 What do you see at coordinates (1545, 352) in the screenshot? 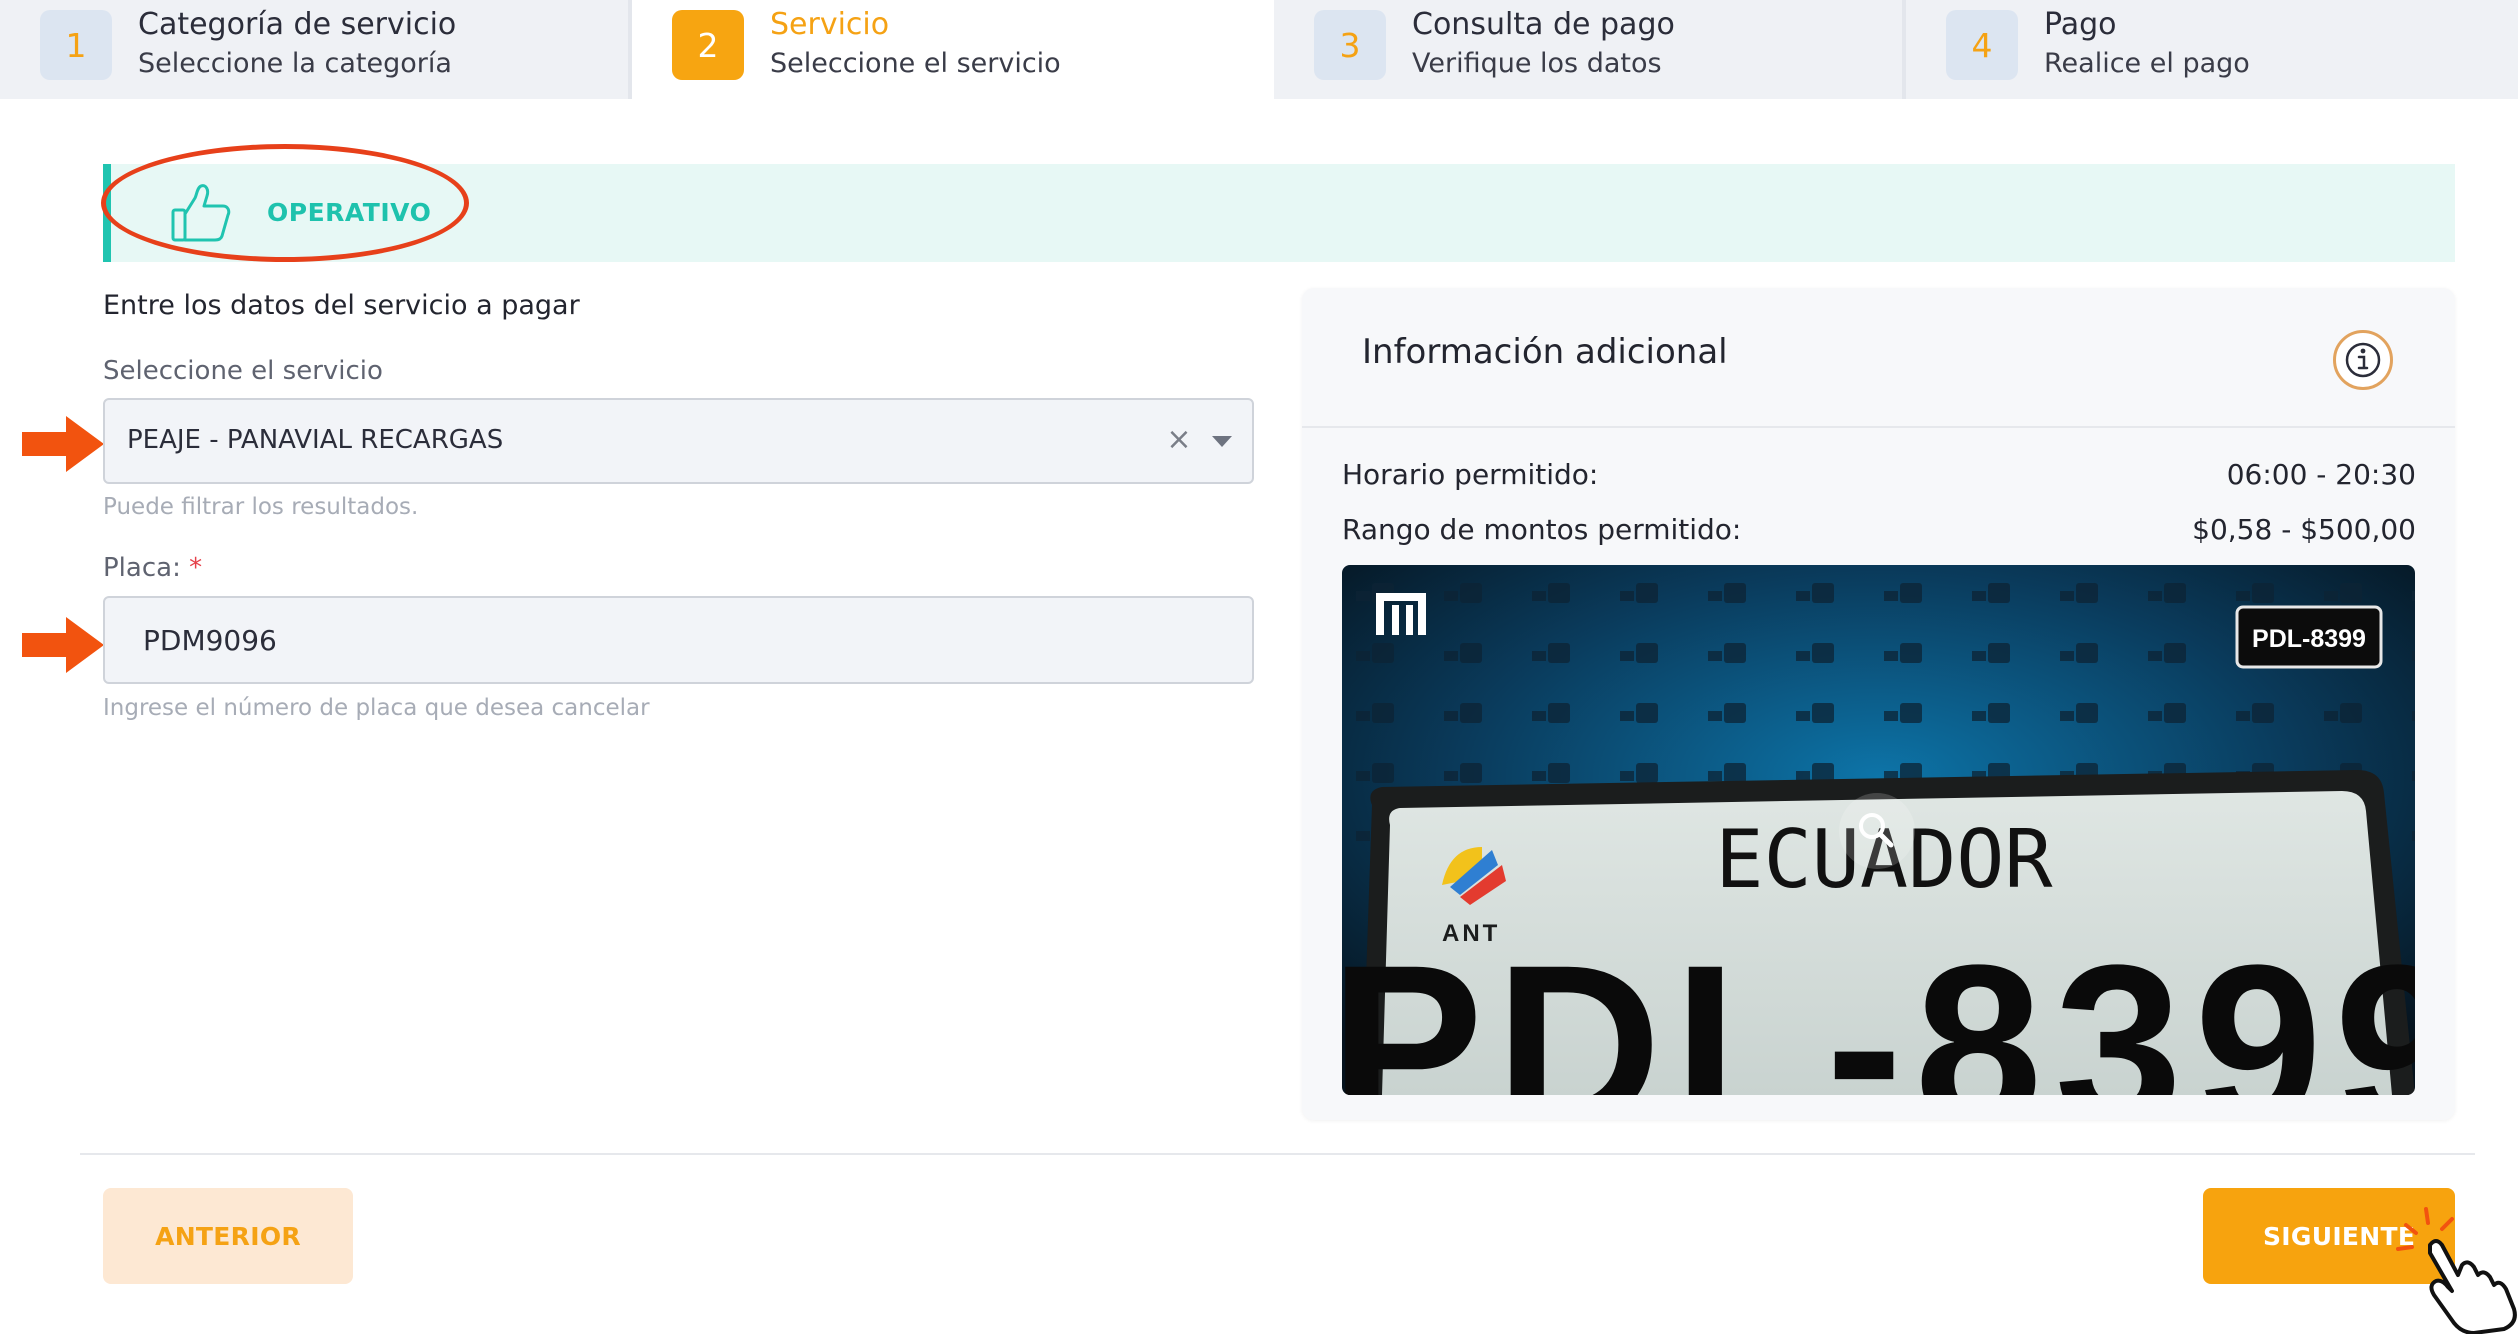
I see `info-title: Información adicional` at bounding box center [1545, 352].